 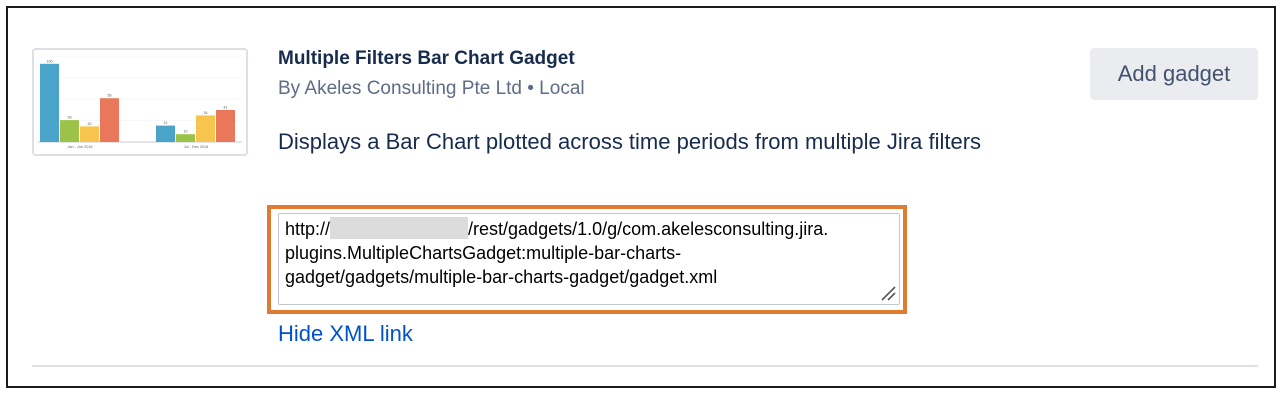 I want to click on divider, so click(x=645, y=366).